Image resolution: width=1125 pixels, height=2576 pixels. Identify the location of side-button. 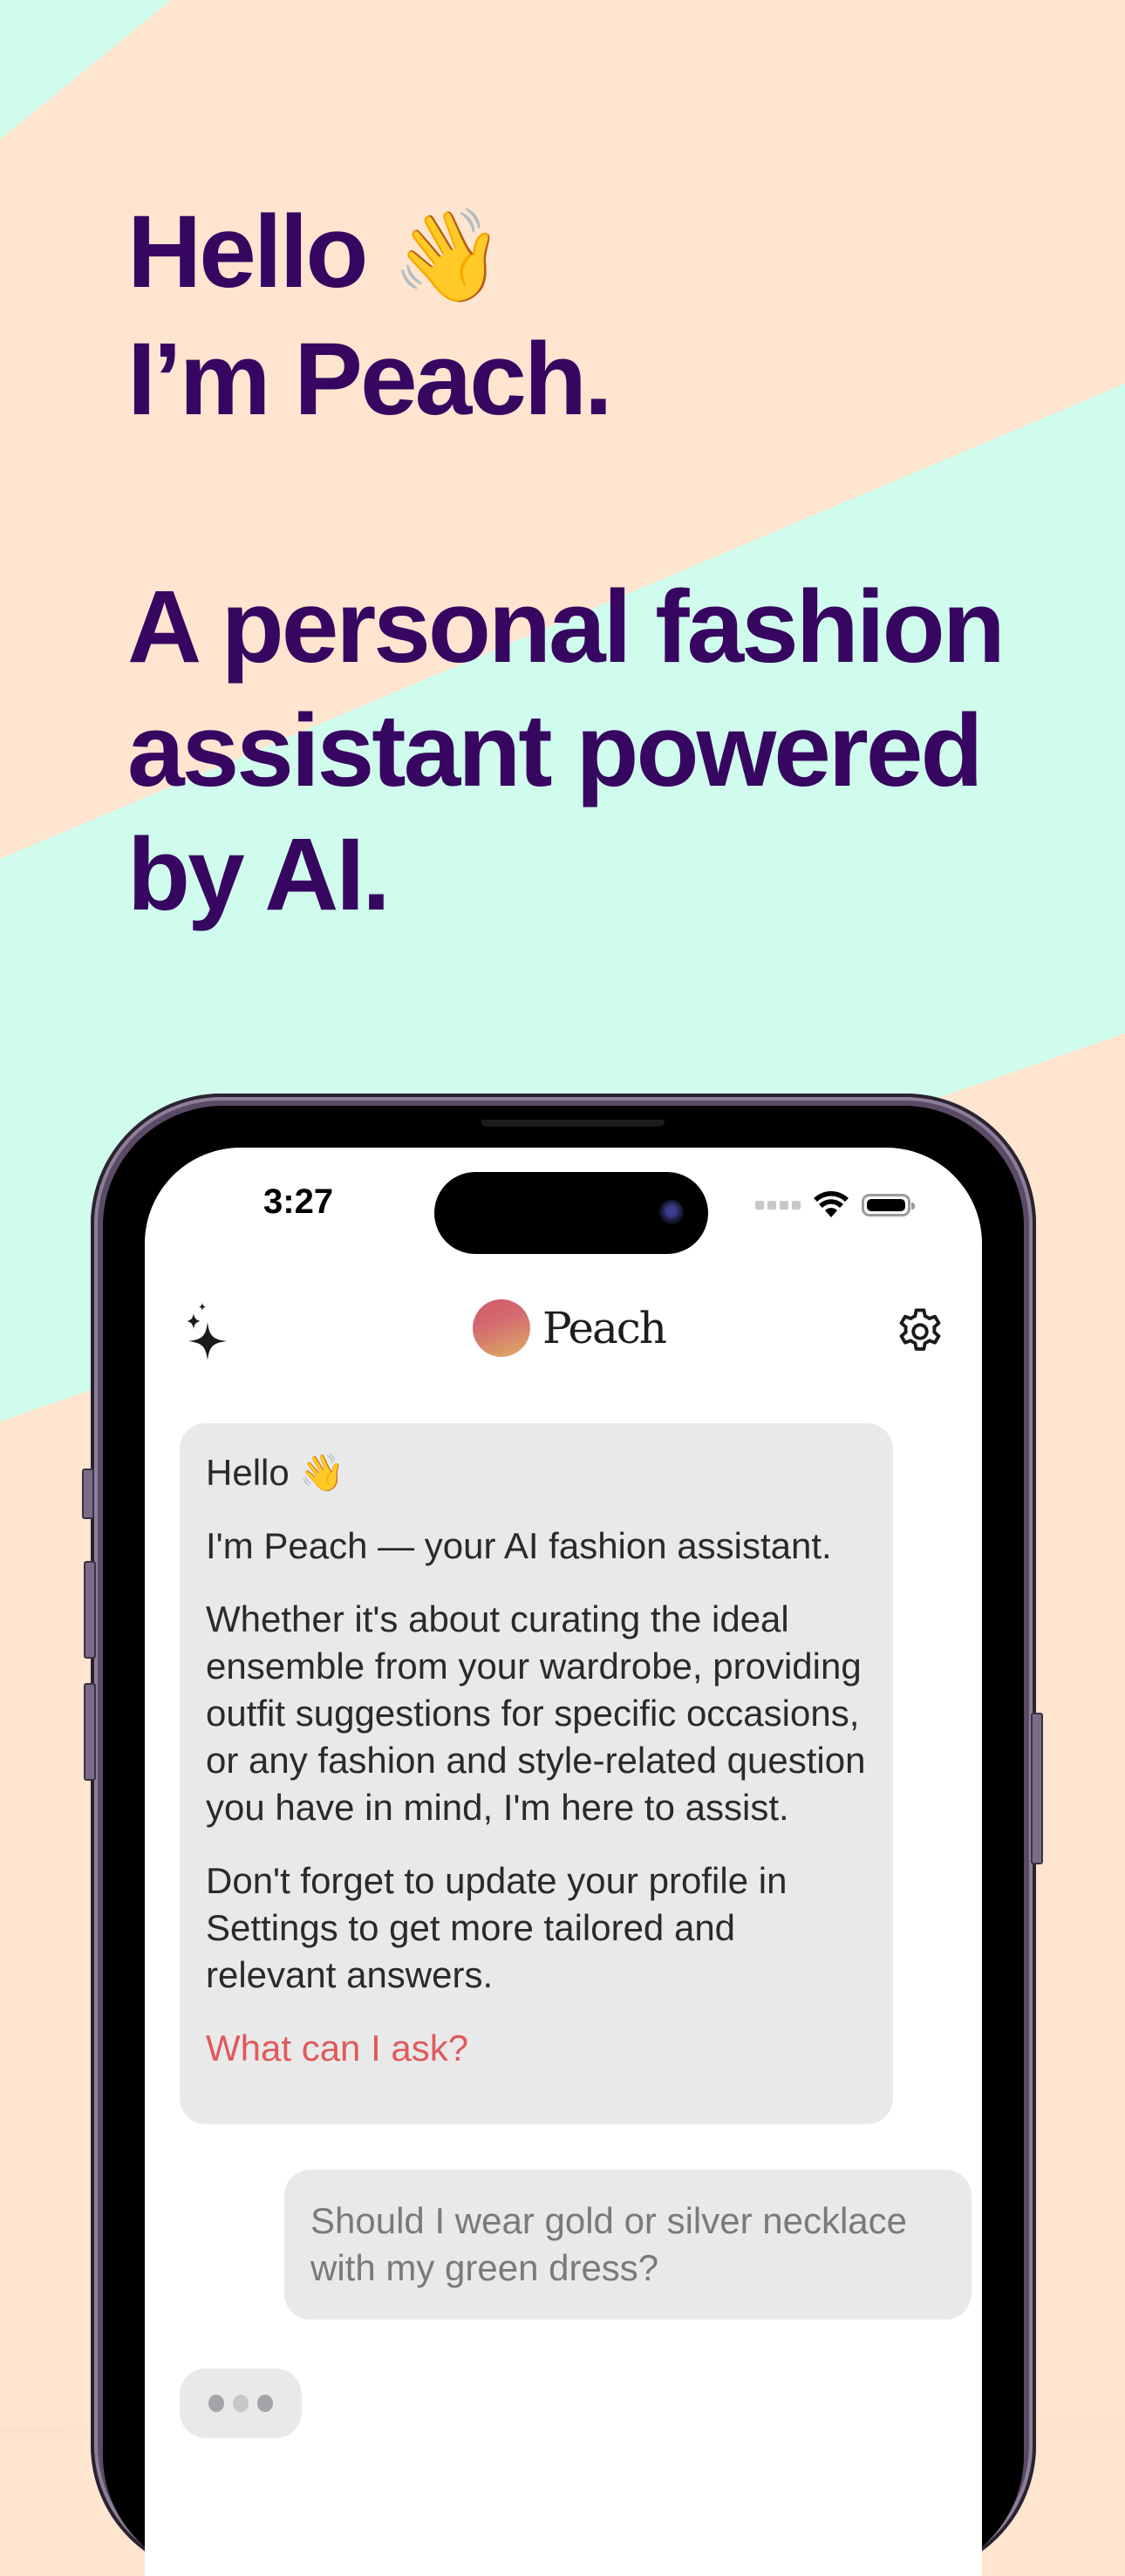
(1037, 1789).